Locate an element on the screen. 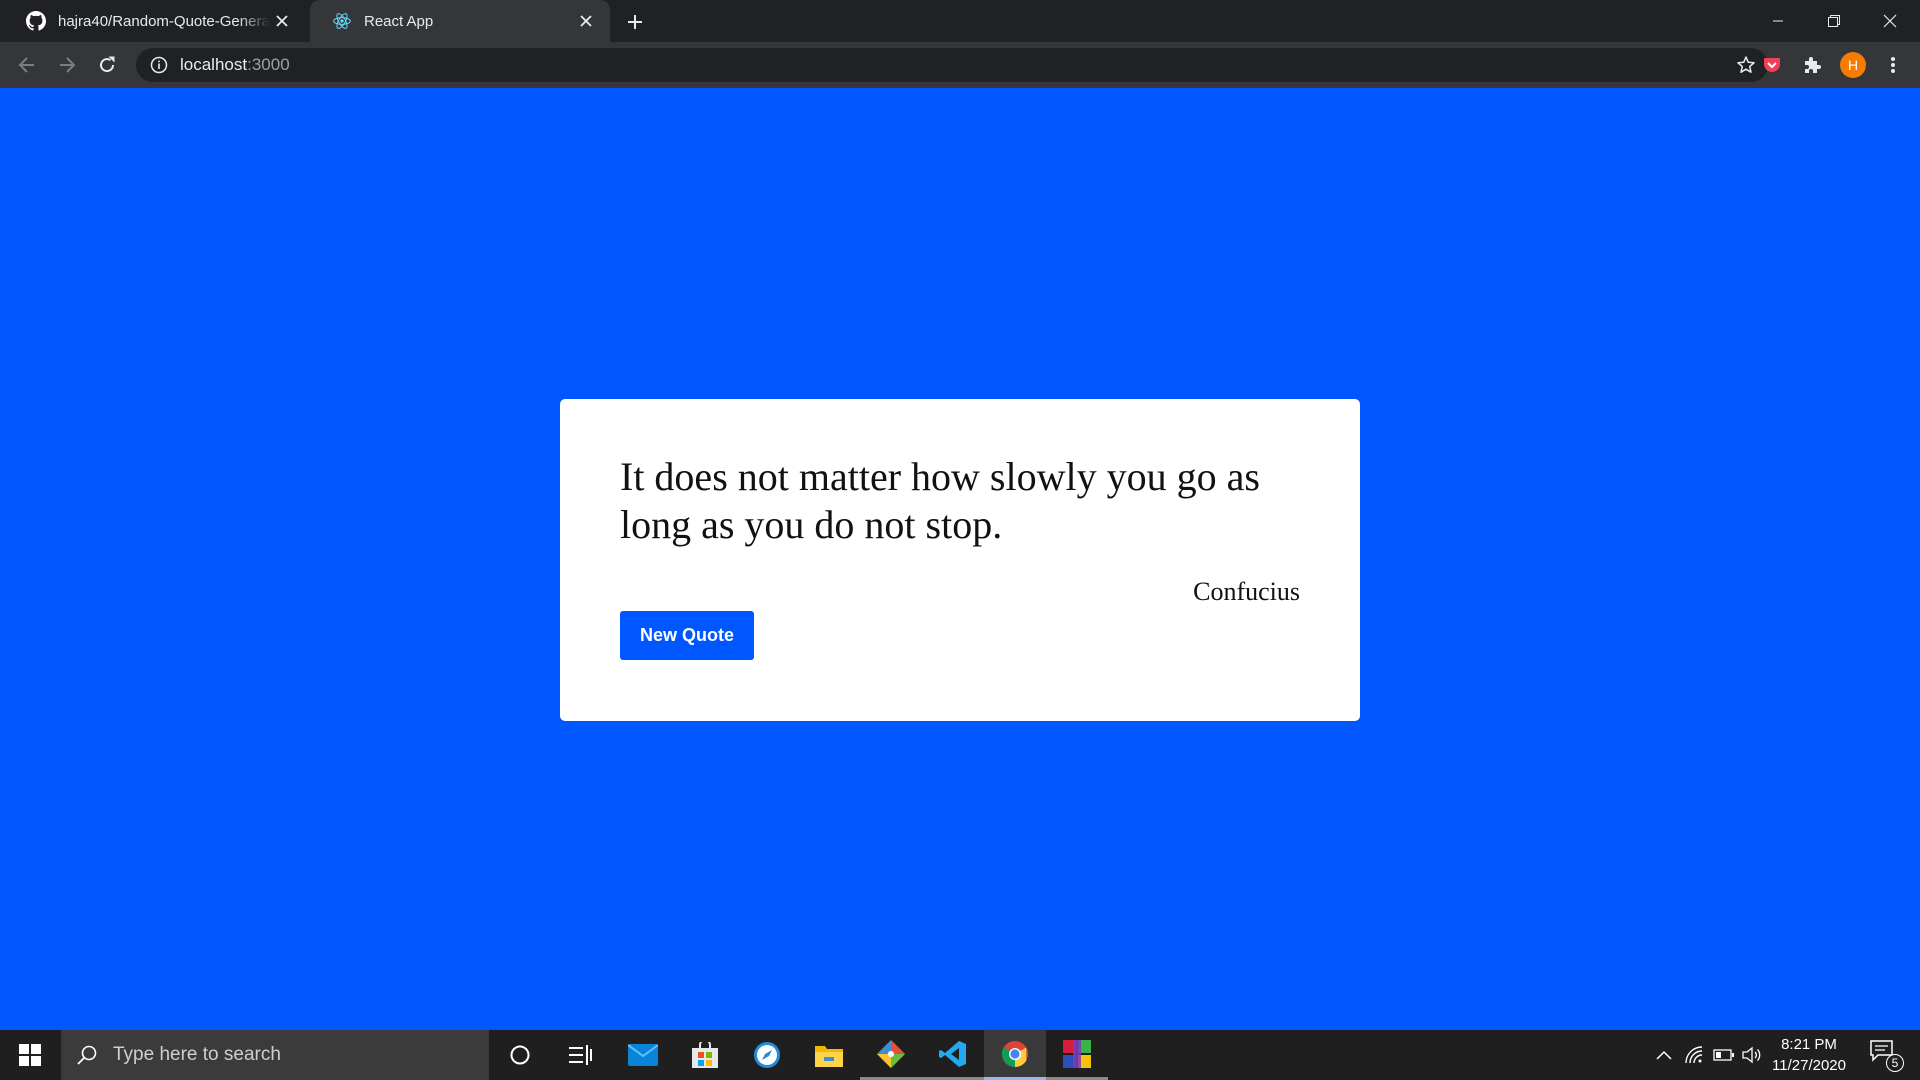 The width and height of the screenshot is (1920, 1080). close-icon is located at coordinates (1890, 21).